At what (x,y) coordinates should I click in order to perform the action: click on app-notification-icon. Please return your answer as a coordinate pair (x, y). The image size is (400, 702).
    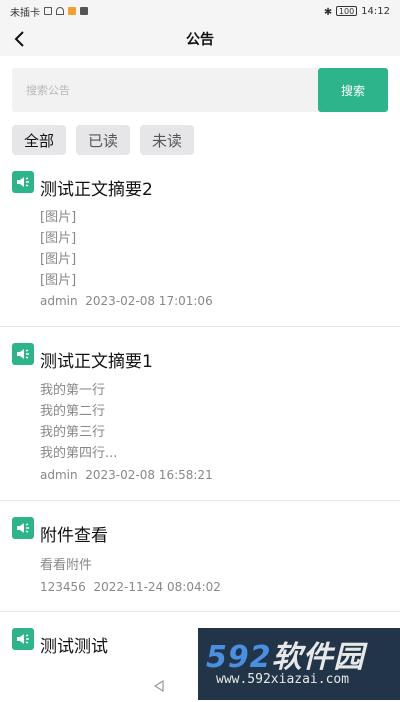
    Looking at the image, I should click on (72, 11).